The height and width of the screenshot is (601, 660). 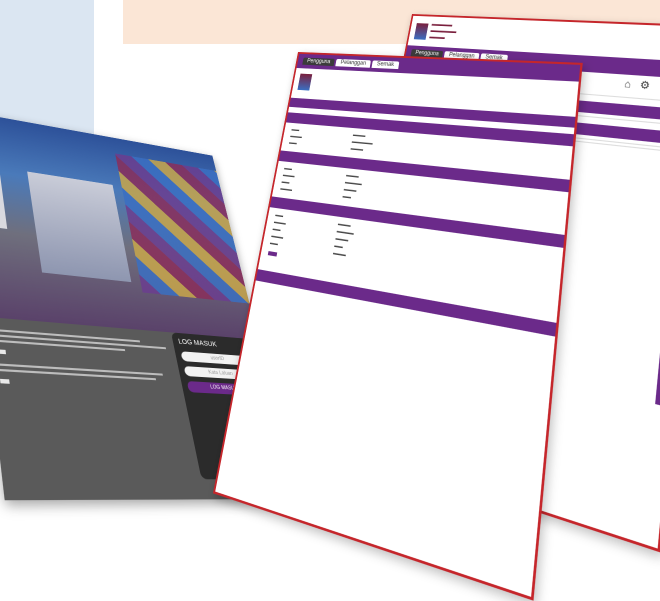 I want to click on submit-button, so click(x=272, y=254).